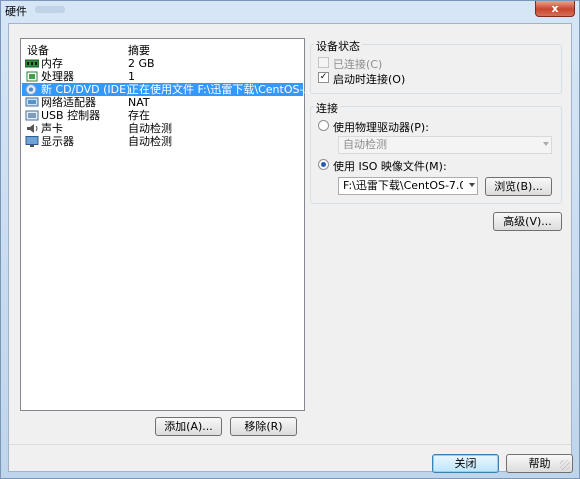  Describe the element at coordinates (358, 64) in the screenshot. I see `connected-label: 已连接(C)` at that location.